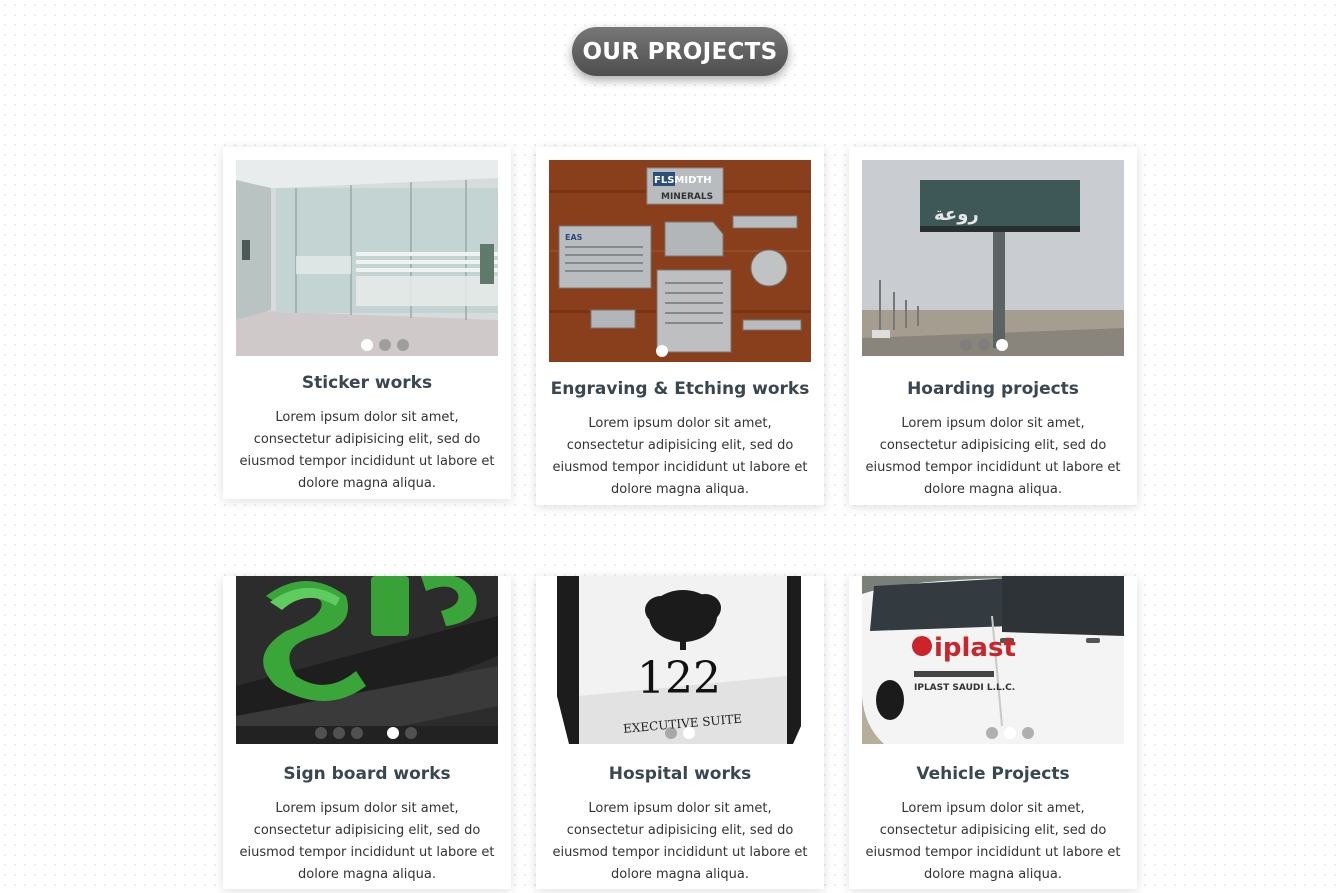 Image resolution: width=1344 pixels, height=893 pixels. Describe the element at coordinates (367, 774) in the screenshot. I see `project-title: Sign board works` at that location.